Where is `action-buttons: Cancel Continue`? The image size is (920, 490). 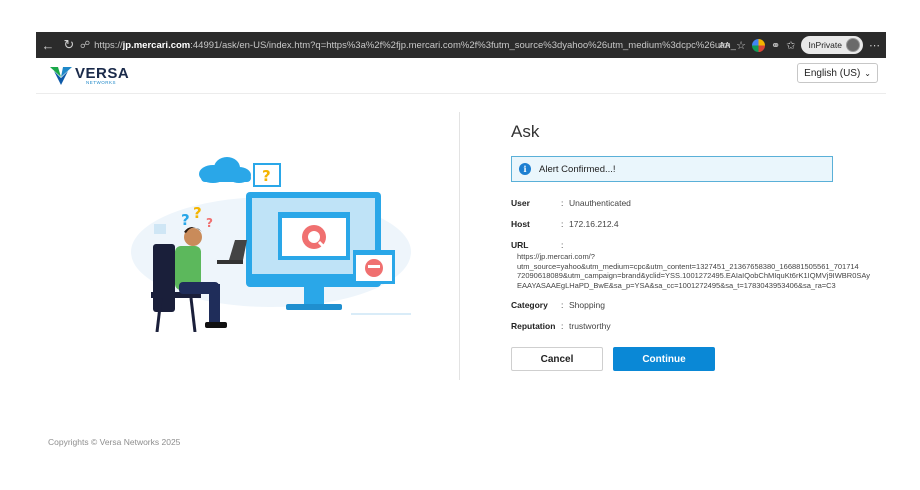
action-buttons: Cancel Continue is located at coordinates (613, 359).